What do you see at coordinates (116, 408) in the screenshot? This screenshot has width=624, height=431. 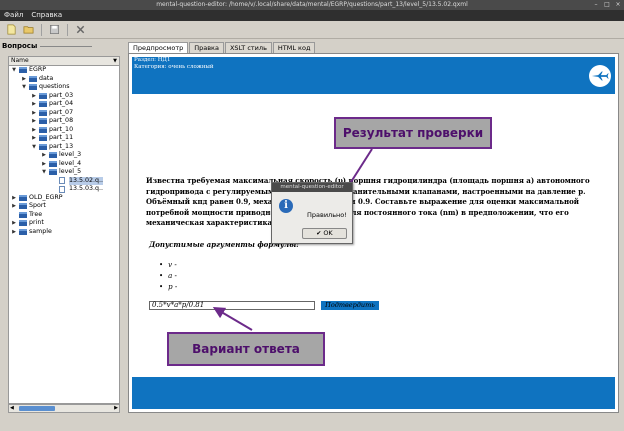 I see `scroll-right-icon: ▶` at bounding box center [116, 408].